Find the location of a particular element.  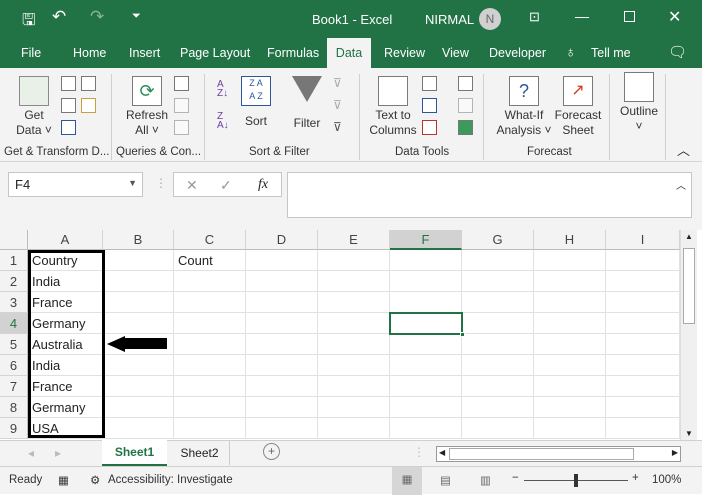

cell-I1 is located at coordinates (643, 260).